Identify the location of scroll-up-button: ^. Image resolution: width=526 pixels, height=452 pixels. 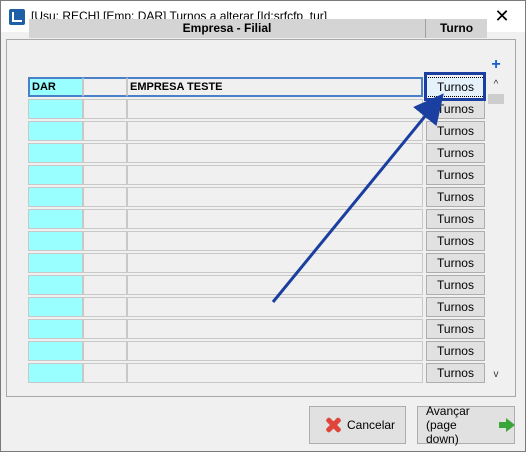
(496, 85).